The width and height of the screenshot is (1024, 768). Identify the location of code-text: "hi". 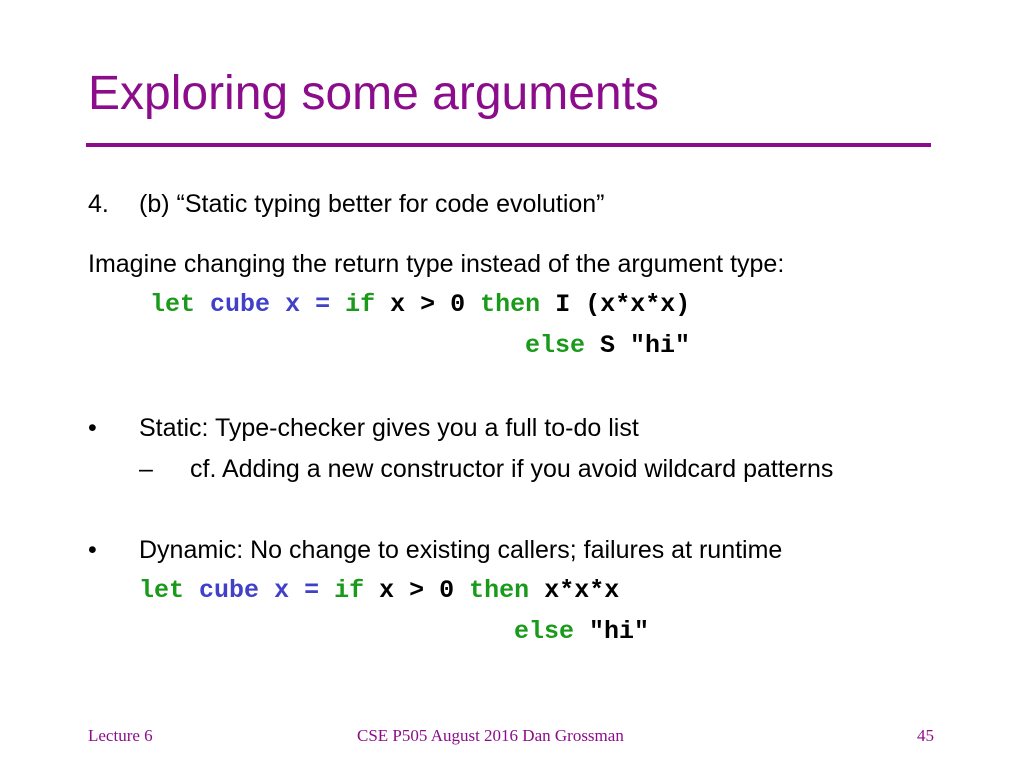
(612, 631).